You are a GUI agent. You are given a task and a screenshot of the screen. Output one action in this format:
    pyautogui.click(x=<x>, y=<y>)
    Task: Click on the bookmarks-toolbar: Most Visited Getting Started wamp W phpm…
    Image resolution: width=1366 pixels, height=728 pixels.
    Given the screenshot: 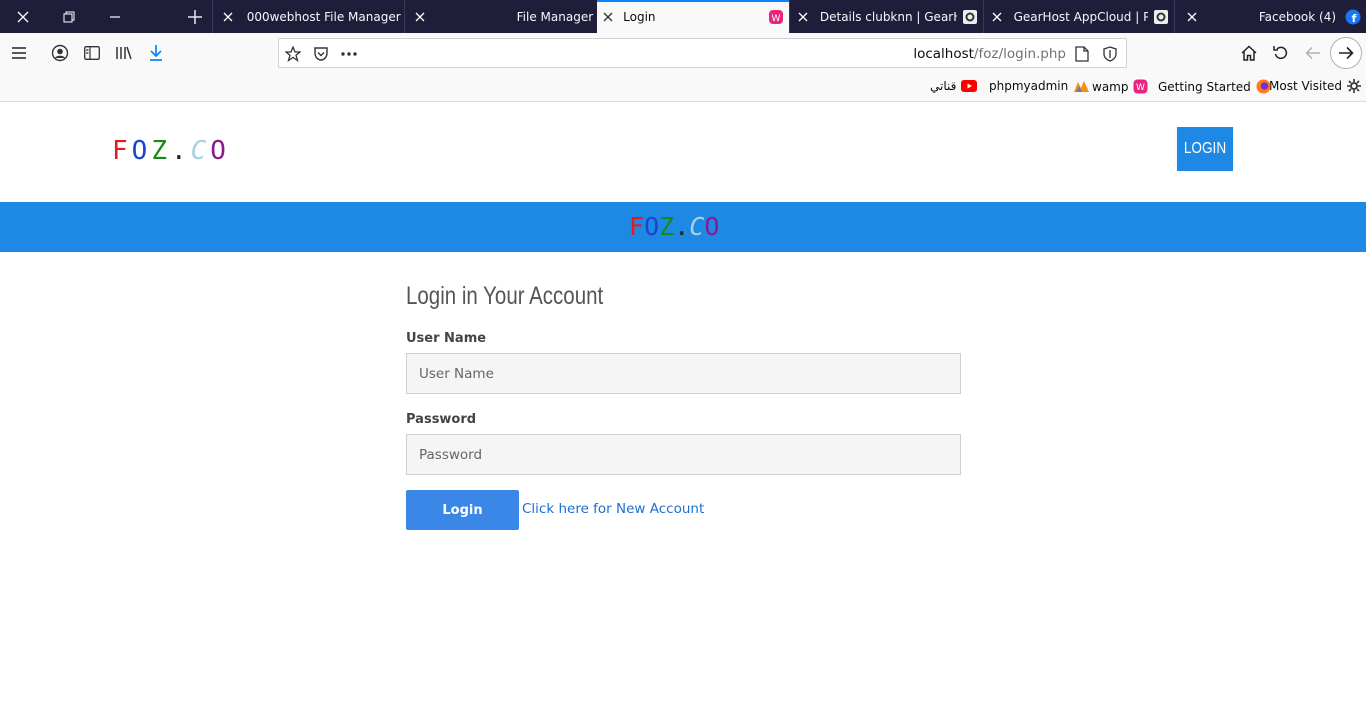 What is the action you would take?
    pyautogui.click(x=683, y=87)
    